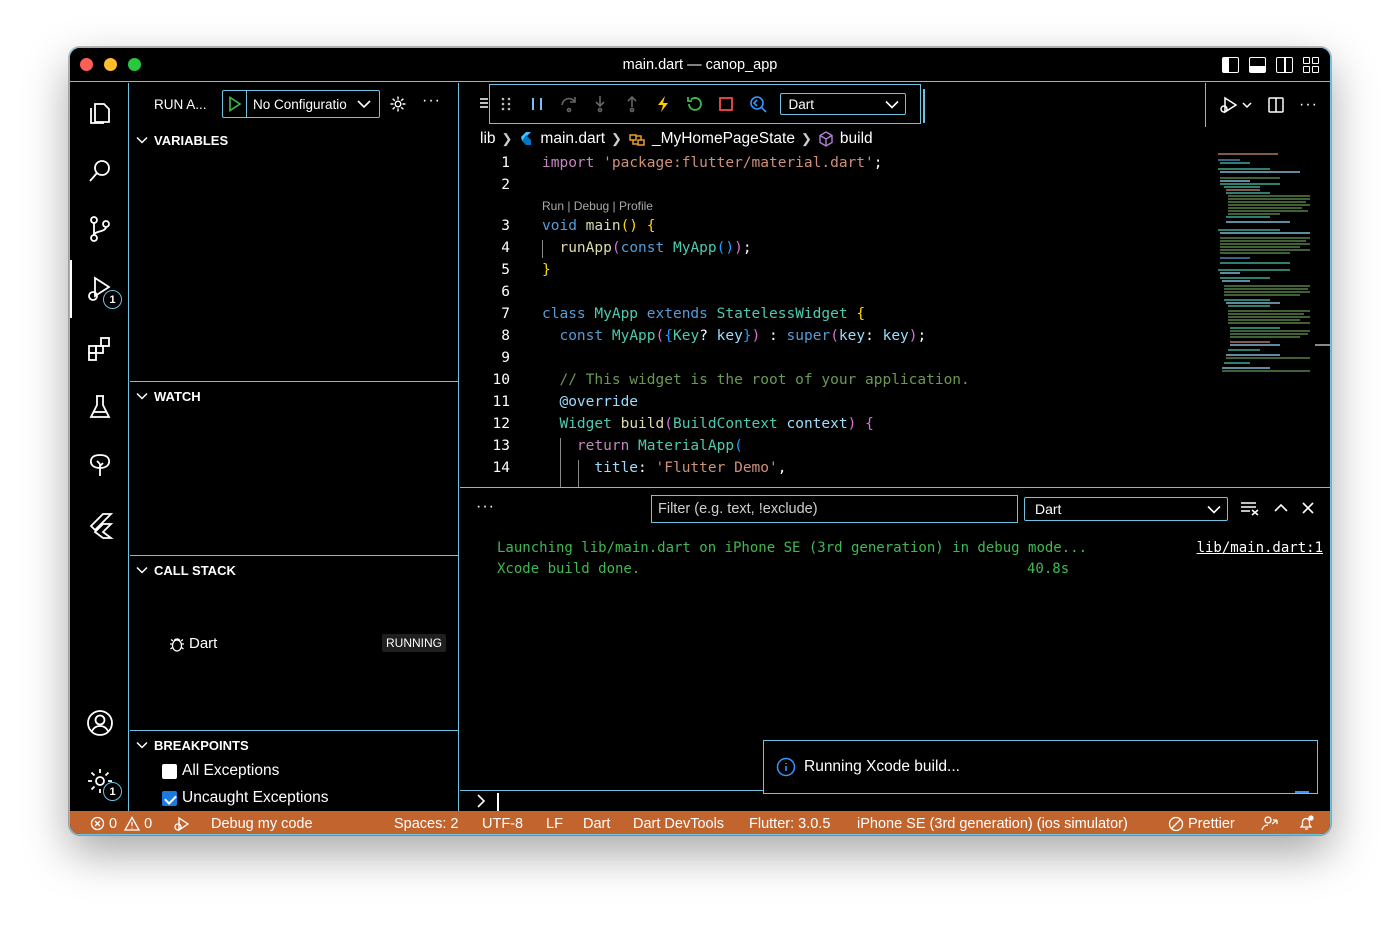  What do you see at coordinates (102, 782) in the screenshot?
I see `manage-gear-icon: 1` at bounding box center [102, 782].